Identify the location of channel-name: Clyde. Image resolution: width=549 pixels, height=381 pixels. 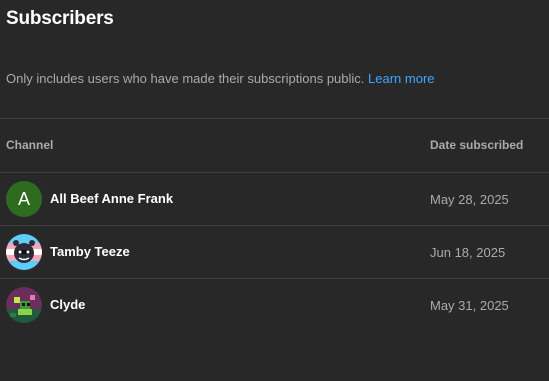
(67, 304).